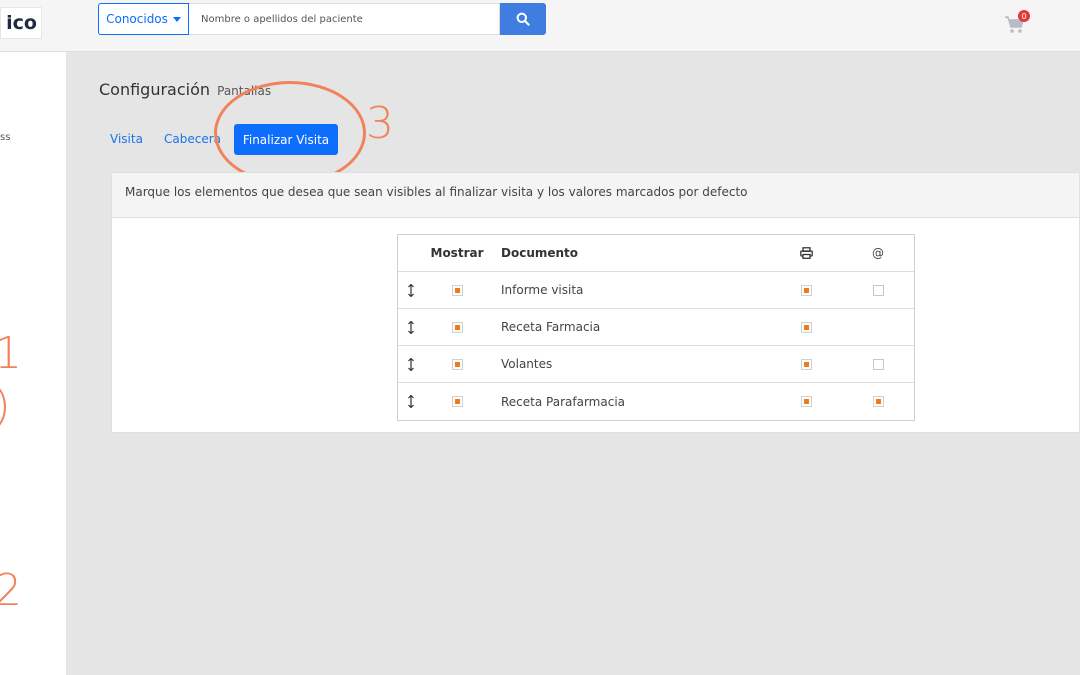 The width and height of the screenshot is (1080, 675). What do you see at coordinates (656, 401) in the screenshot?
I see `table-row: Receta Parafarmacia` at bounding box center [656, 401].